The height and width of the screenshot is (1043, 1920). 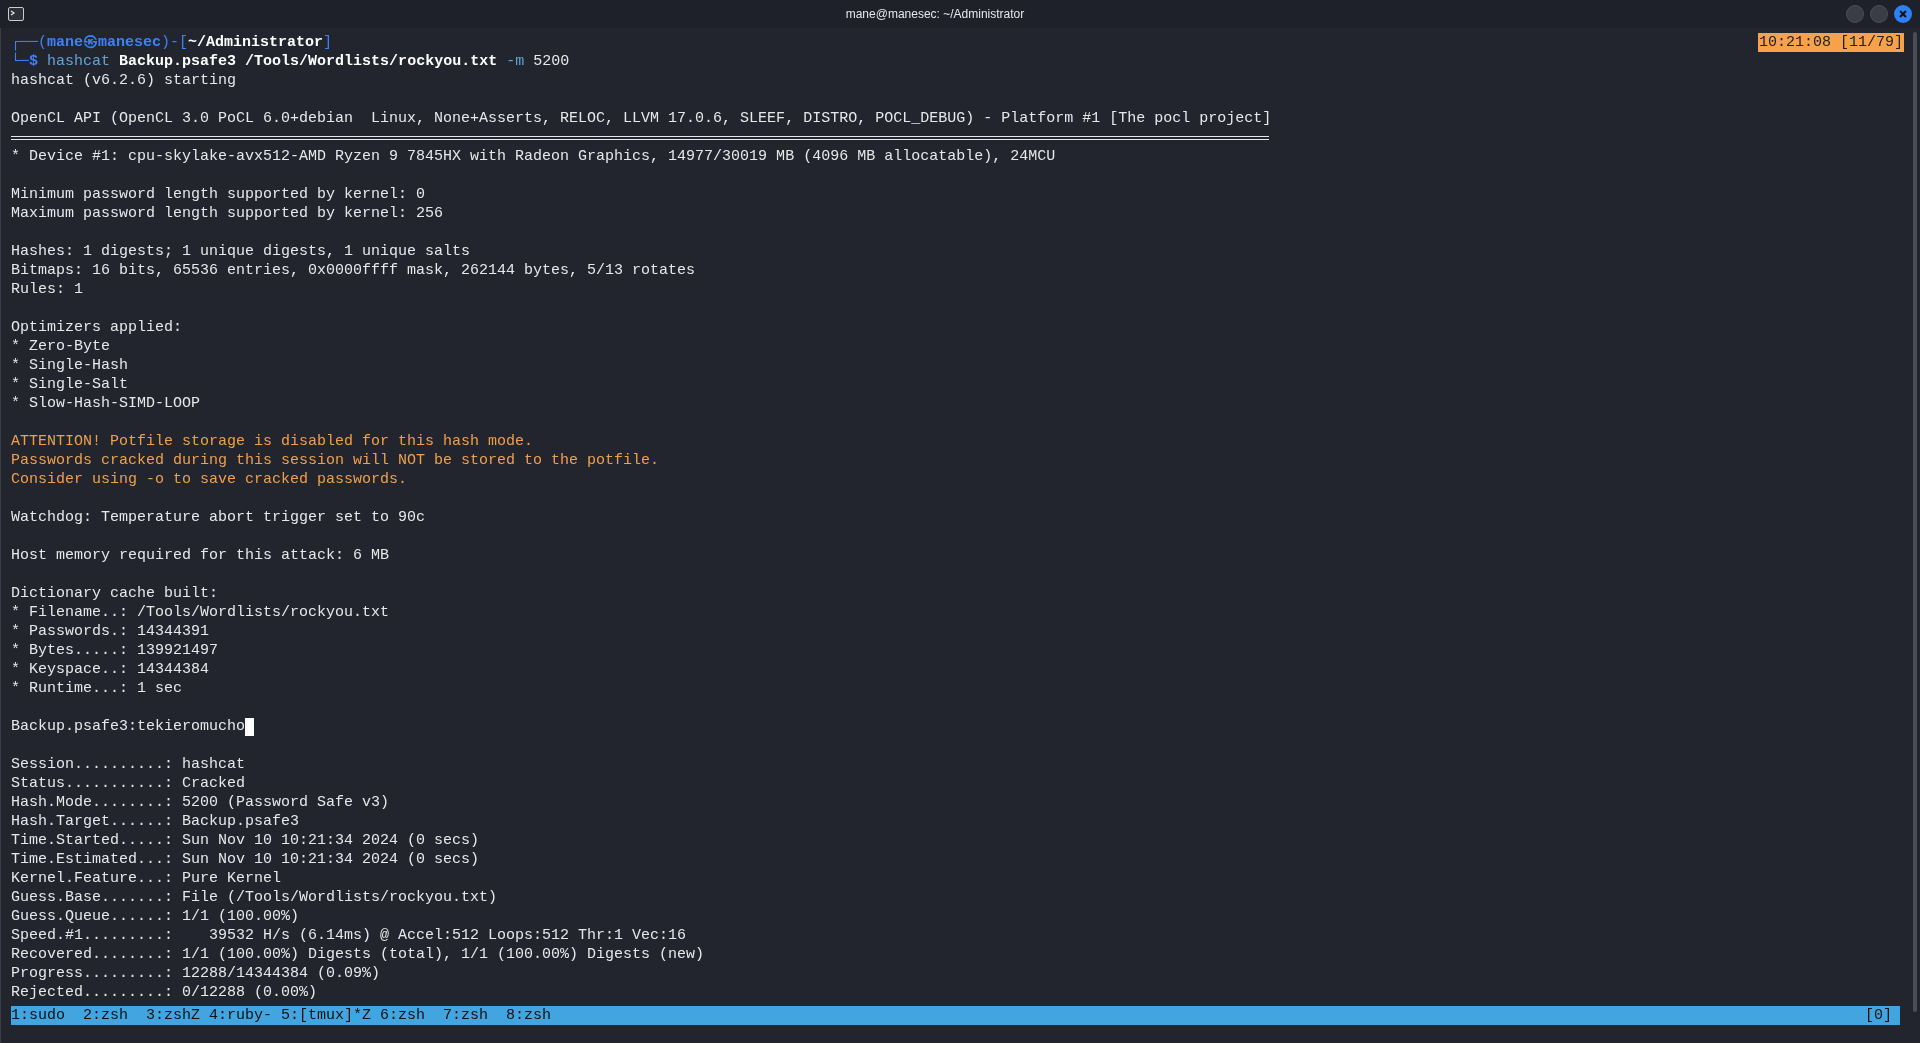 I want to click on terminal-icon, so click(x=16, y=14).